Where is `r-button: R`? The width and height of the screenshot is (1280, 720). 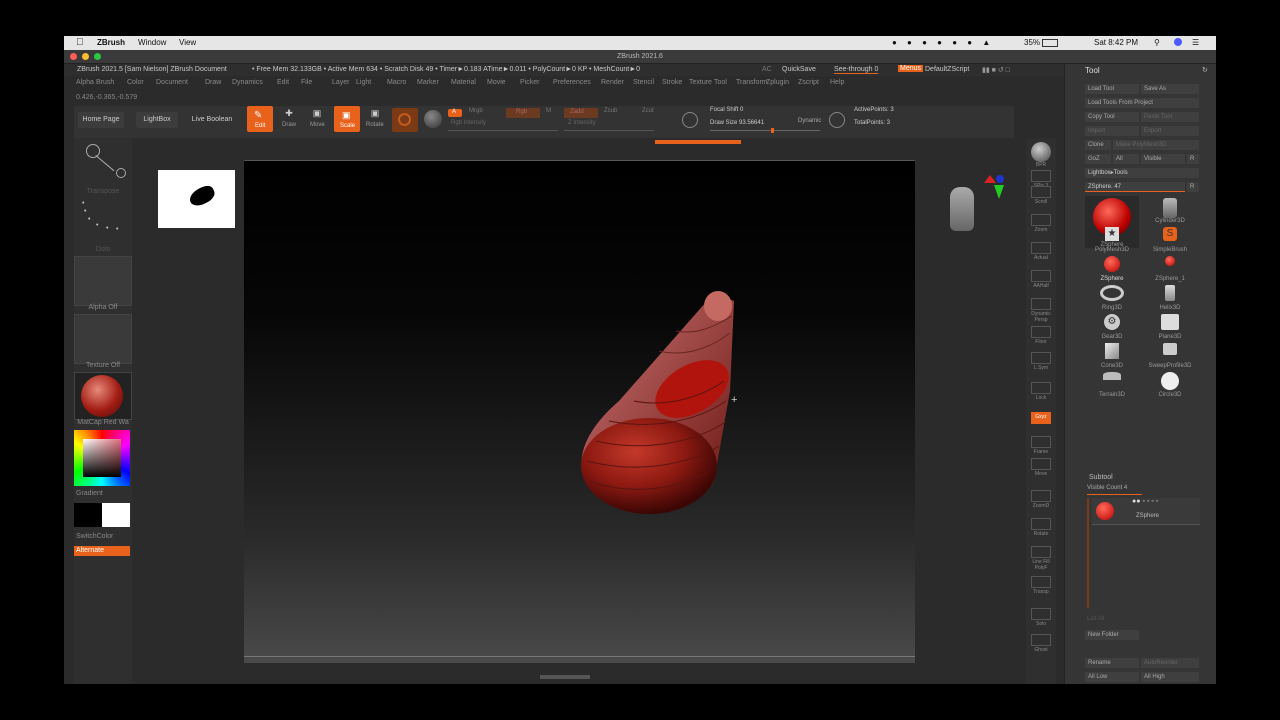 r-button: R is located at coordinates (1193, 159).